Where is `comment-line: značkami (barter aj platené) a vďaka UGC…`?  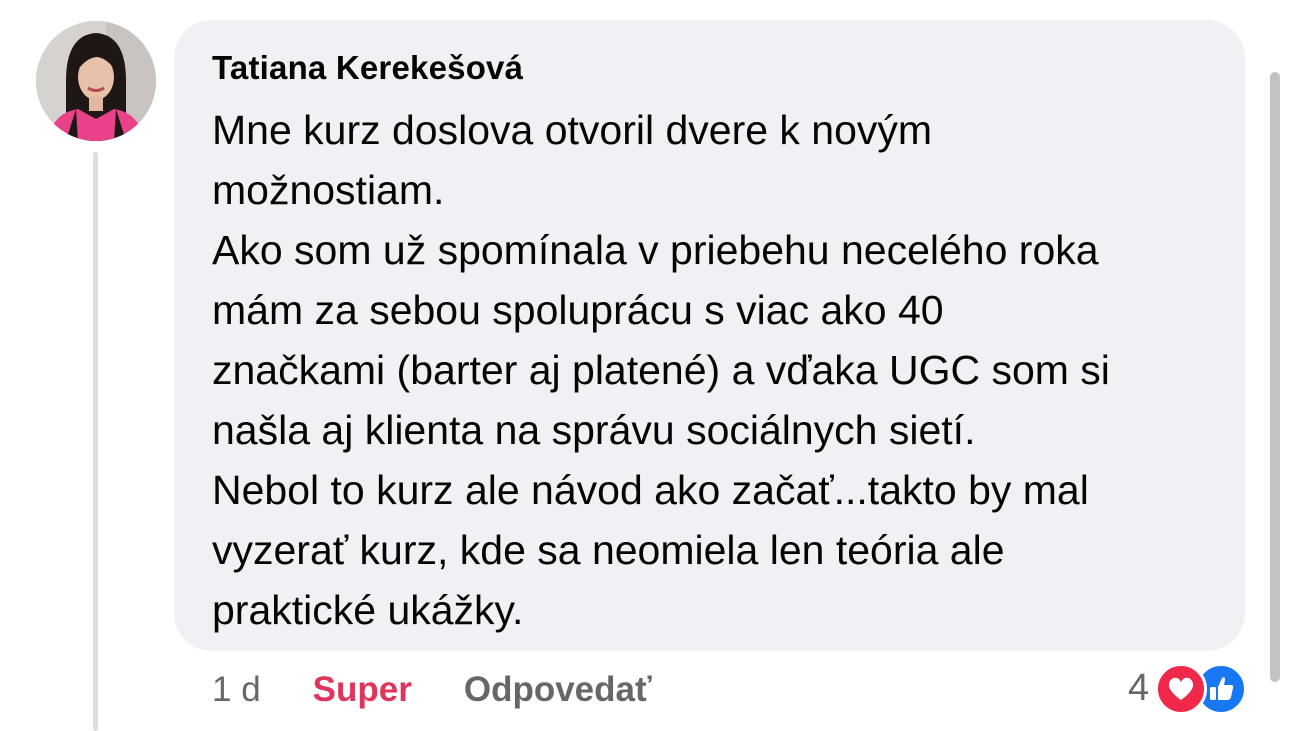 comment-line: značkami (barter aj platené) a vďaka UGC… is located at coordinates (661, 370).